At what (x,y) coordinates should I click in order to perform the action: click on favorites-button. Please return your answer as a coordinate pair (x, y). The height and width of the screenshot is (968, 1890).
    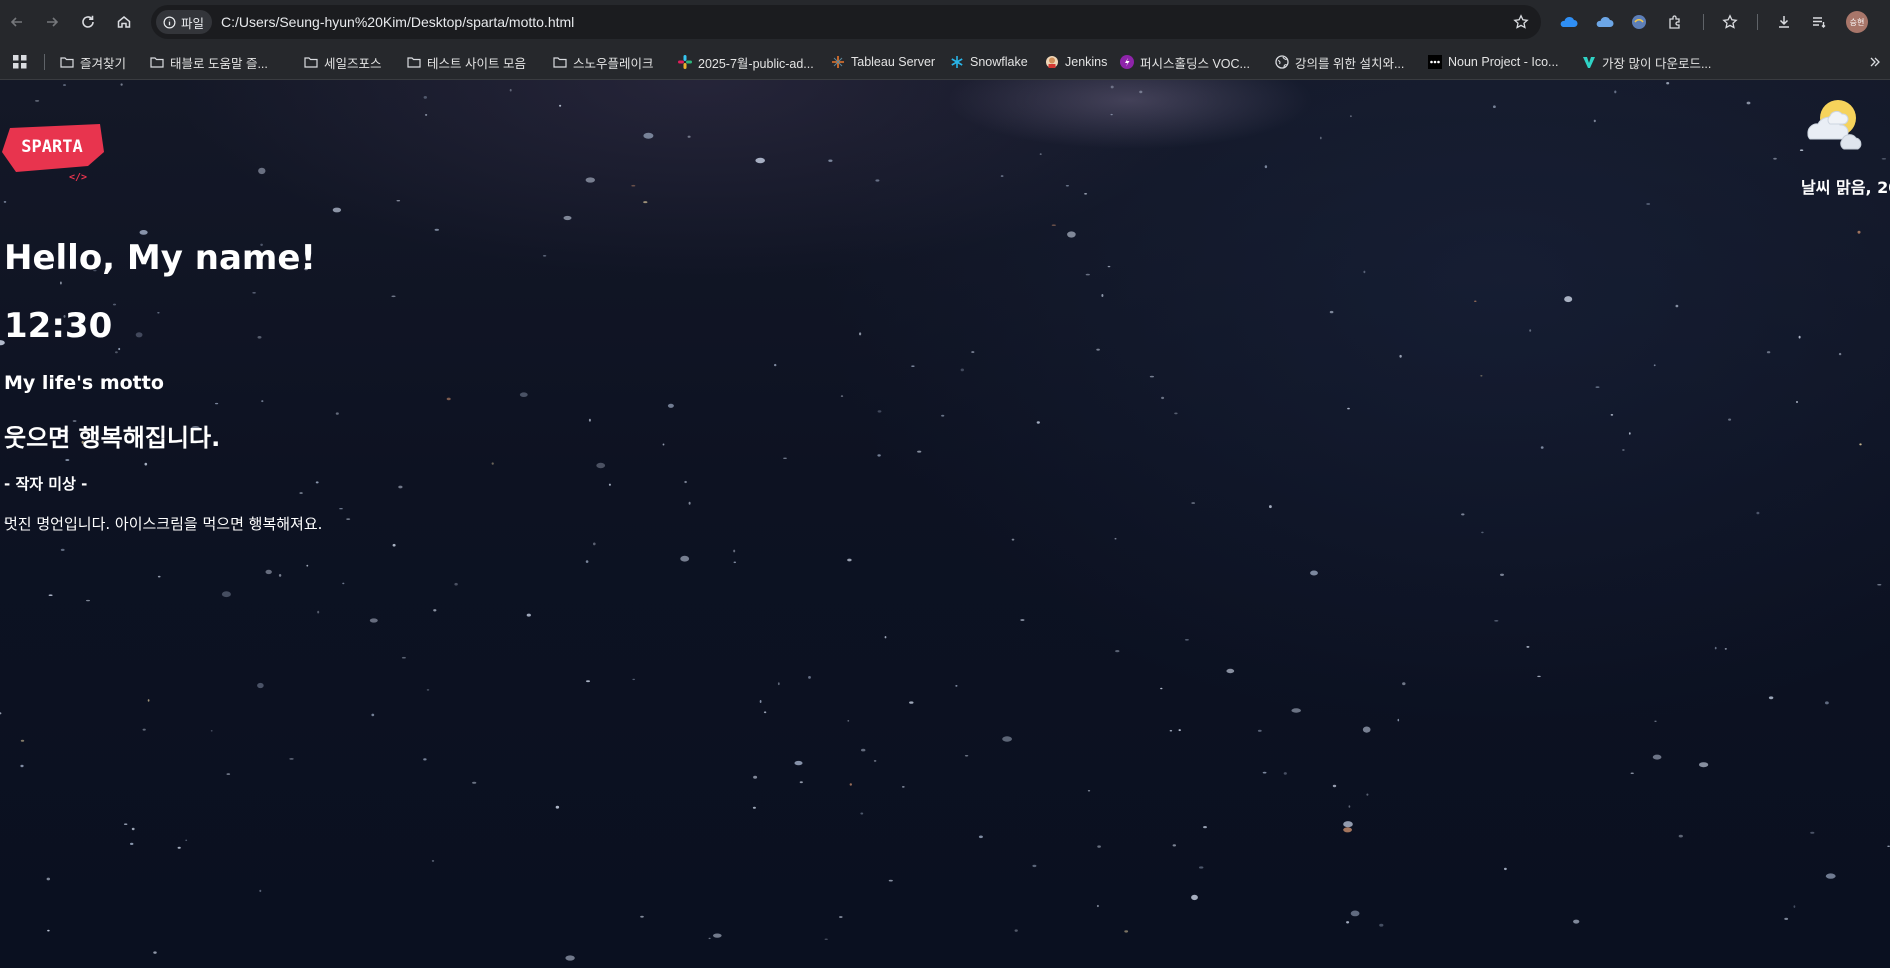
    Looking at the image, I should click on (1730, 22).